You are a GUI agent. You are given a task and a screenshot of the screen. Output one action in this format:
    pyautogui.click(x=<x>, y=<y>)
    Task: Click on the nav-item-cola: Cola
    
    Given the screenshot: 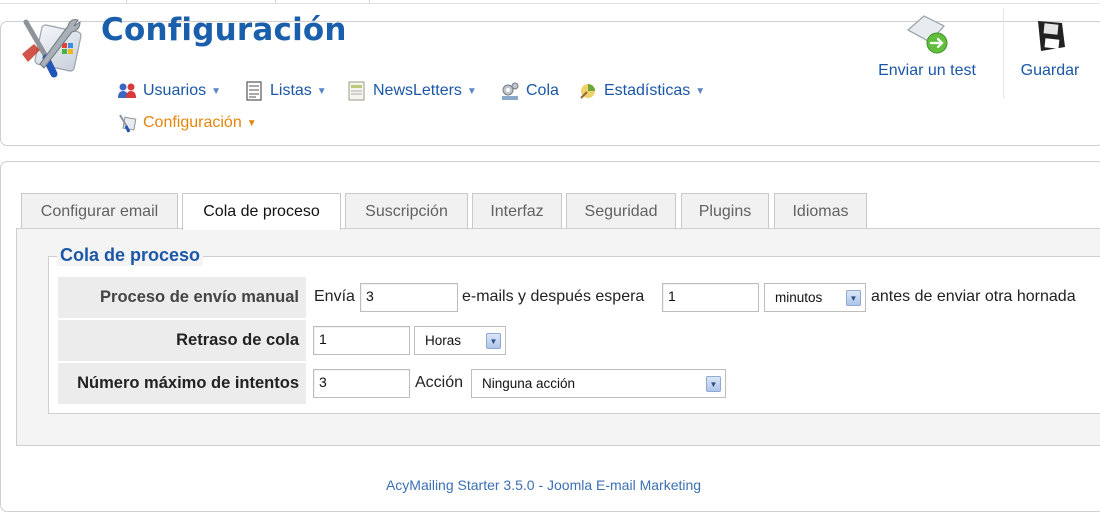 What is the action you would take?
    pyautogui.click(x=529, y=91)
    